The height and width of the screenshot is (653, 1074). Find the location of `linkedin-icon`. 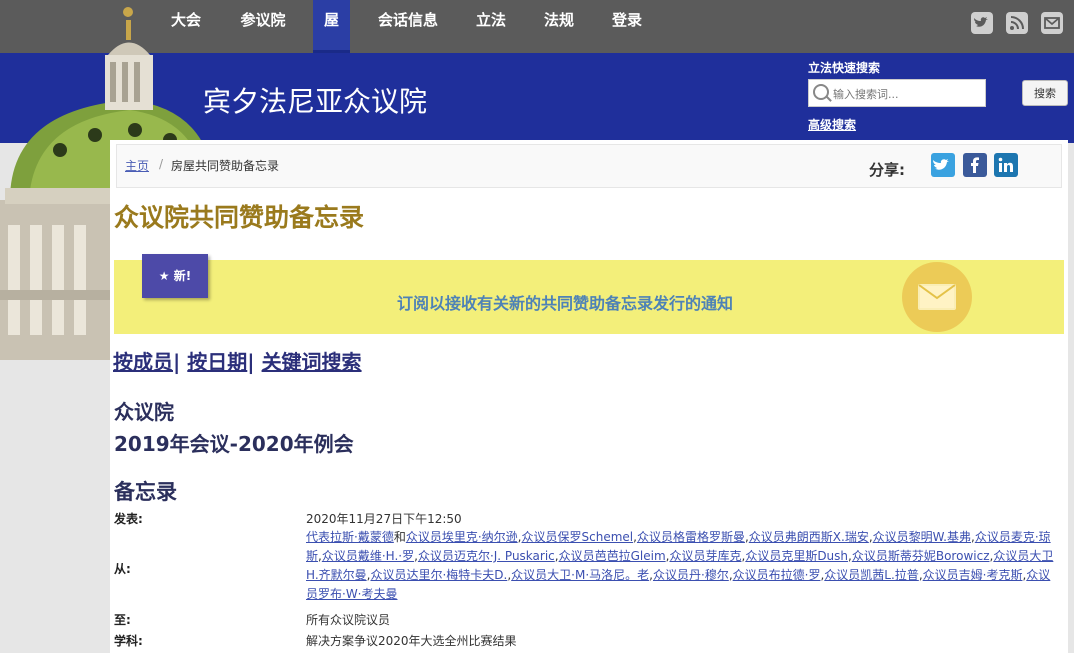

linkedin-icon is located at coordinates (1006, 165).